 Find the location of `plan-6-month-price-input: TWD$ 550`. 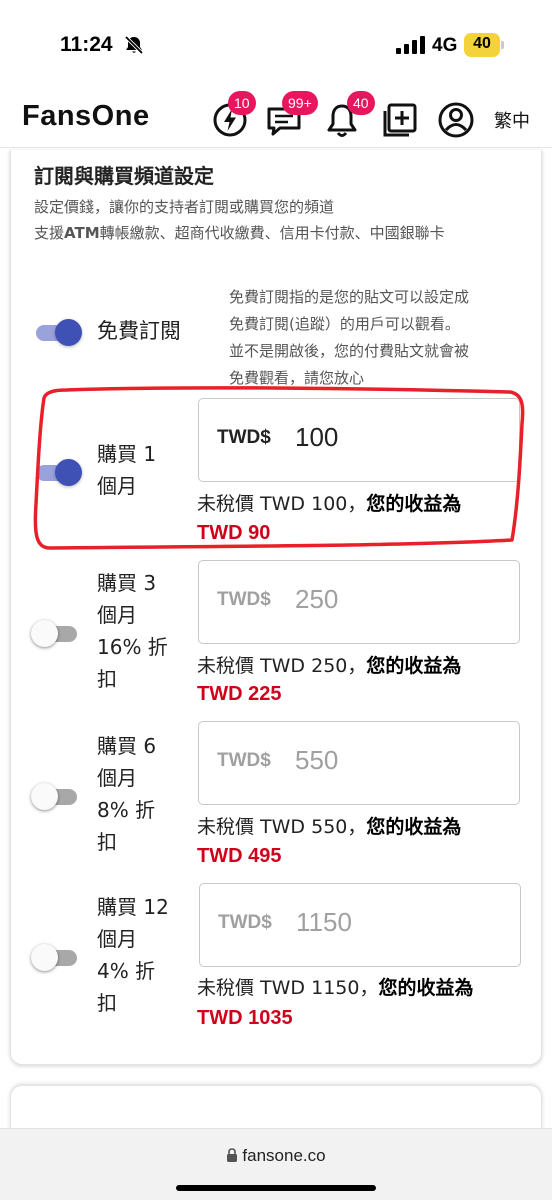

plan-6-month-price-input: TWD$ 550 is located at coordinates (359, 763).